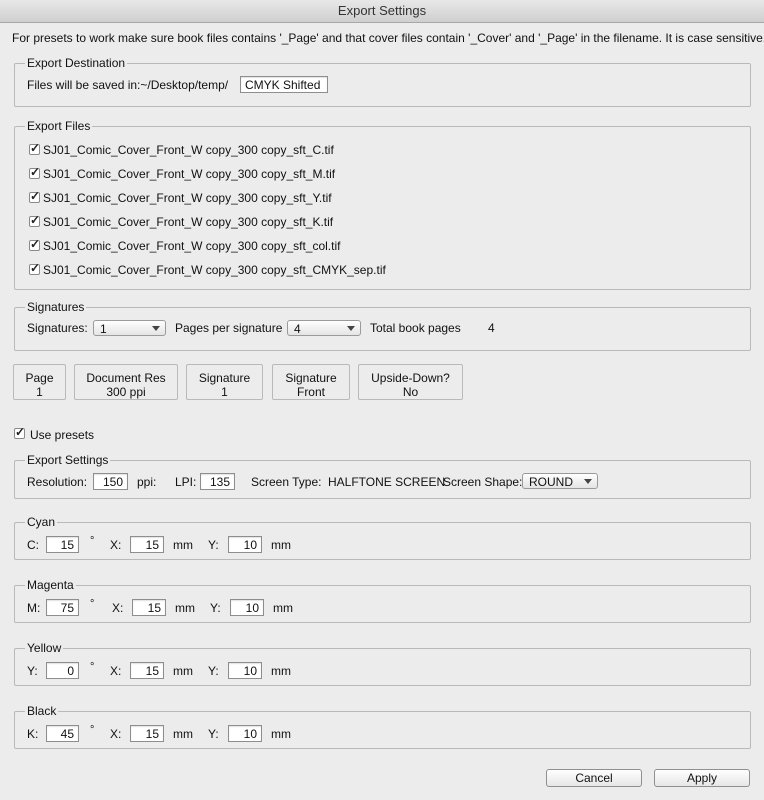 This screenshot has width=764, height=800. What do you see at coordinates (217, 481) in the screenshot?
I see `lpi-field: 135` at bounding box center [217, 481].